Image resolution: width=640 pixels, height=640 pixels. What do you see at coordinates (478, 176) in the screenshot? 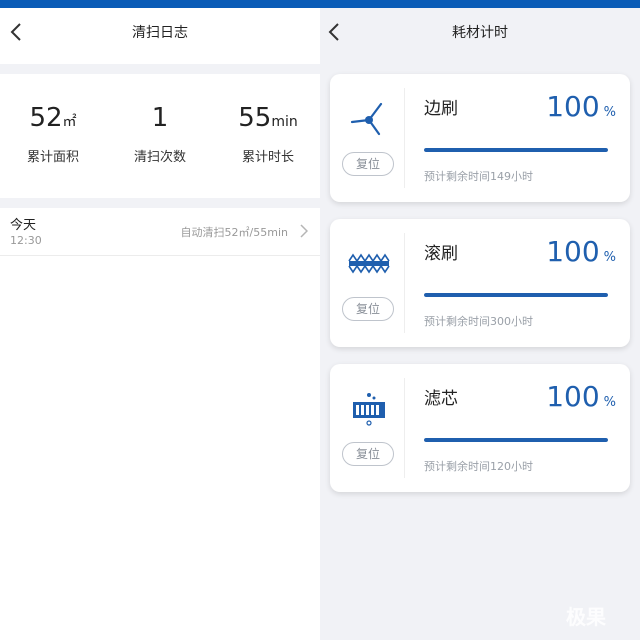
I see `remaining-time: 预计剩余时间149小时` at bounding box center [478, 176].